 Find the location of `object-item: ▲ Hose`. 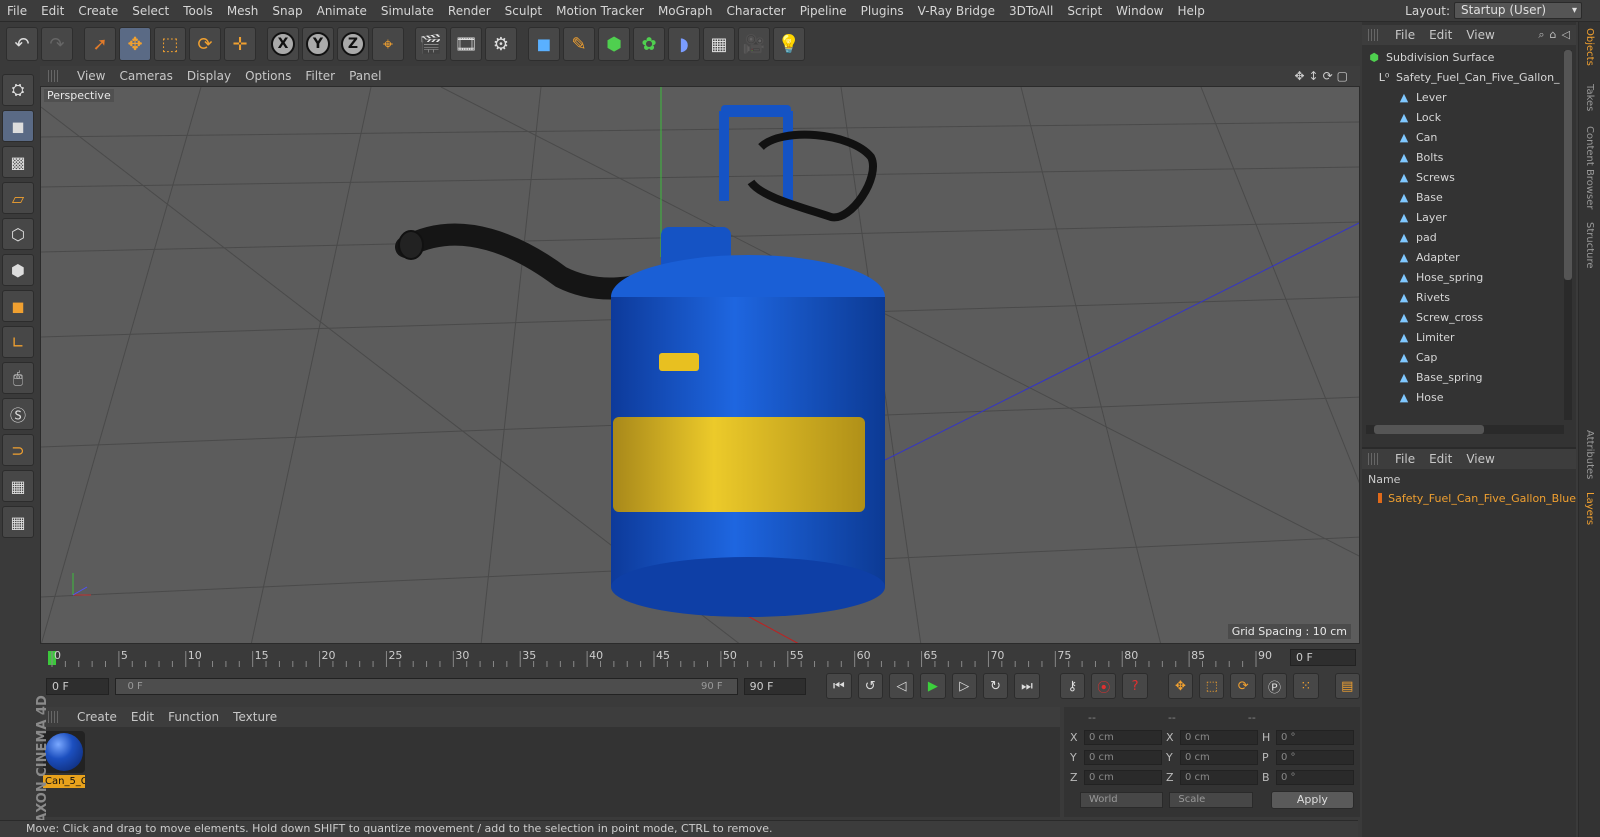

object-item: ▲ Hose is located at coordinates (1462, 397).